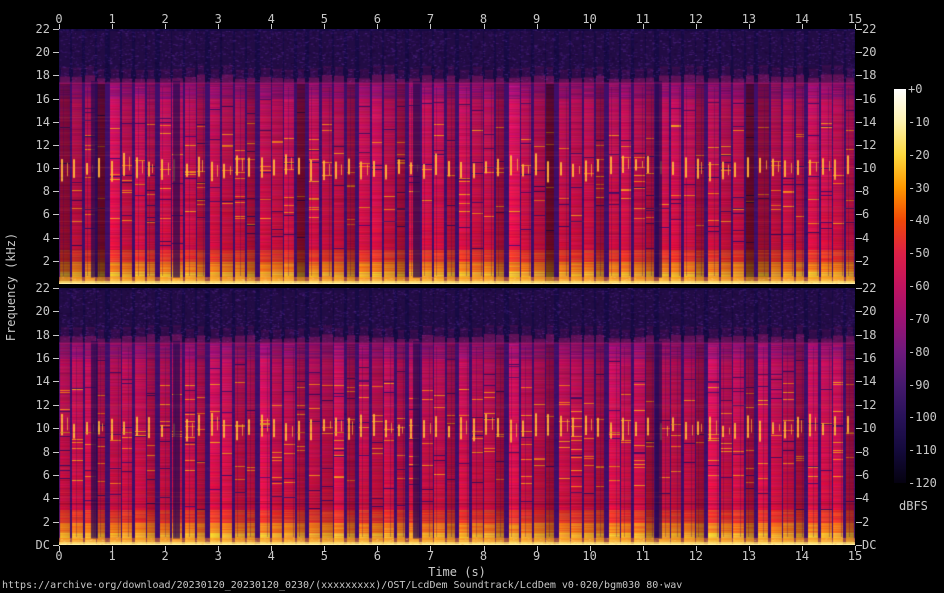 This screenshot has width=944, height=593. I want to click on colorbar-tick-label: -110, so click(922, 450).